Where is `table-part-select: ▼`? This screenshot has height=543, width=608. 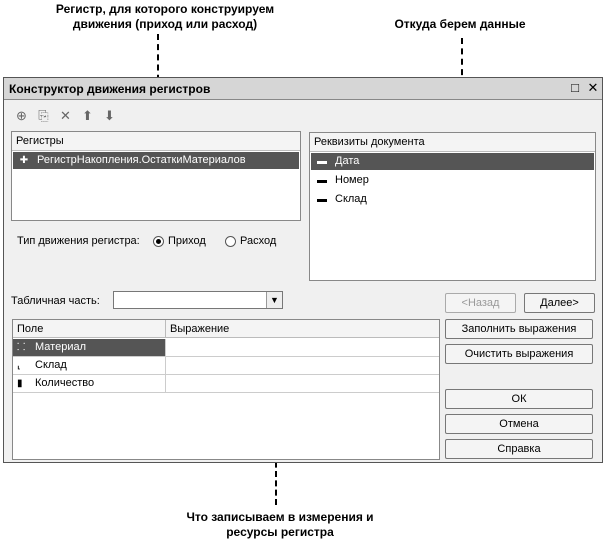
table-part-select: ▼ is located at coordinates (198, 300).